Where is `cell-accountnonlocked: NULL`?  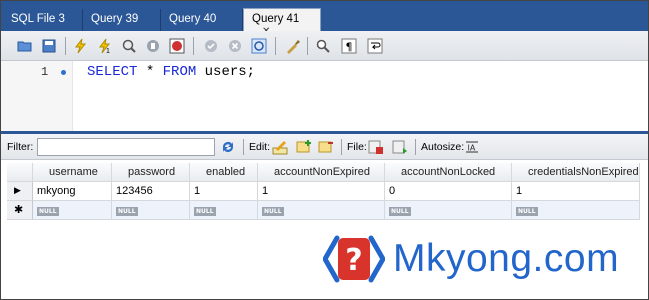
cell-accountnonlocked: NULL is located at coordinates (448, 210).